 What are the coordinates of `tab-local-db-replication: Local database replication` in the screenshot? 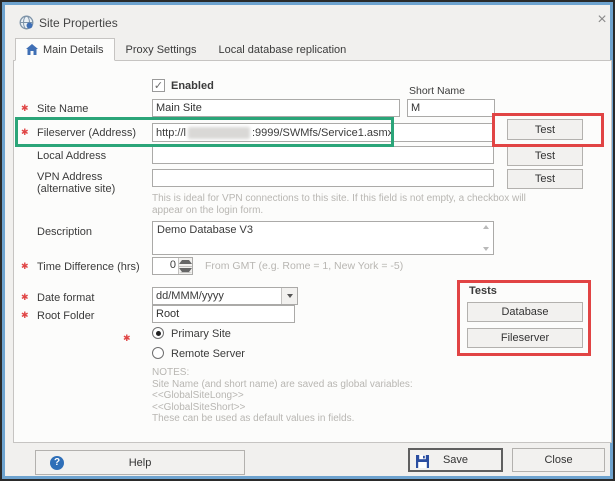 It's located at (282, 49).